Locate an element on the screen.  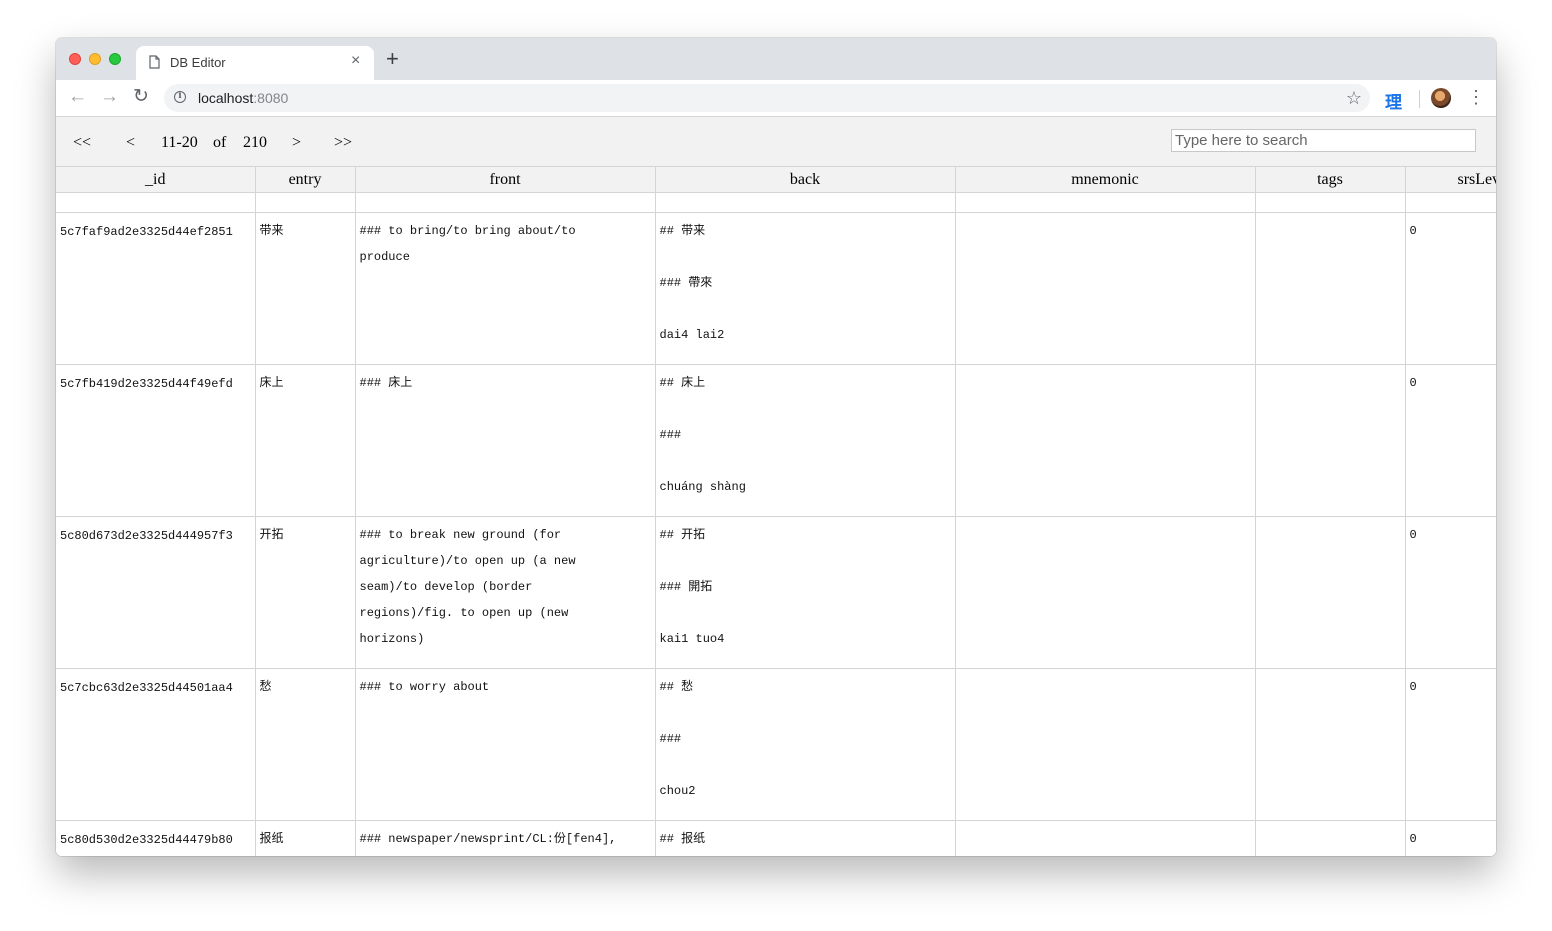
back-cell: ## 报纸 is located at coordinates (805, 838).